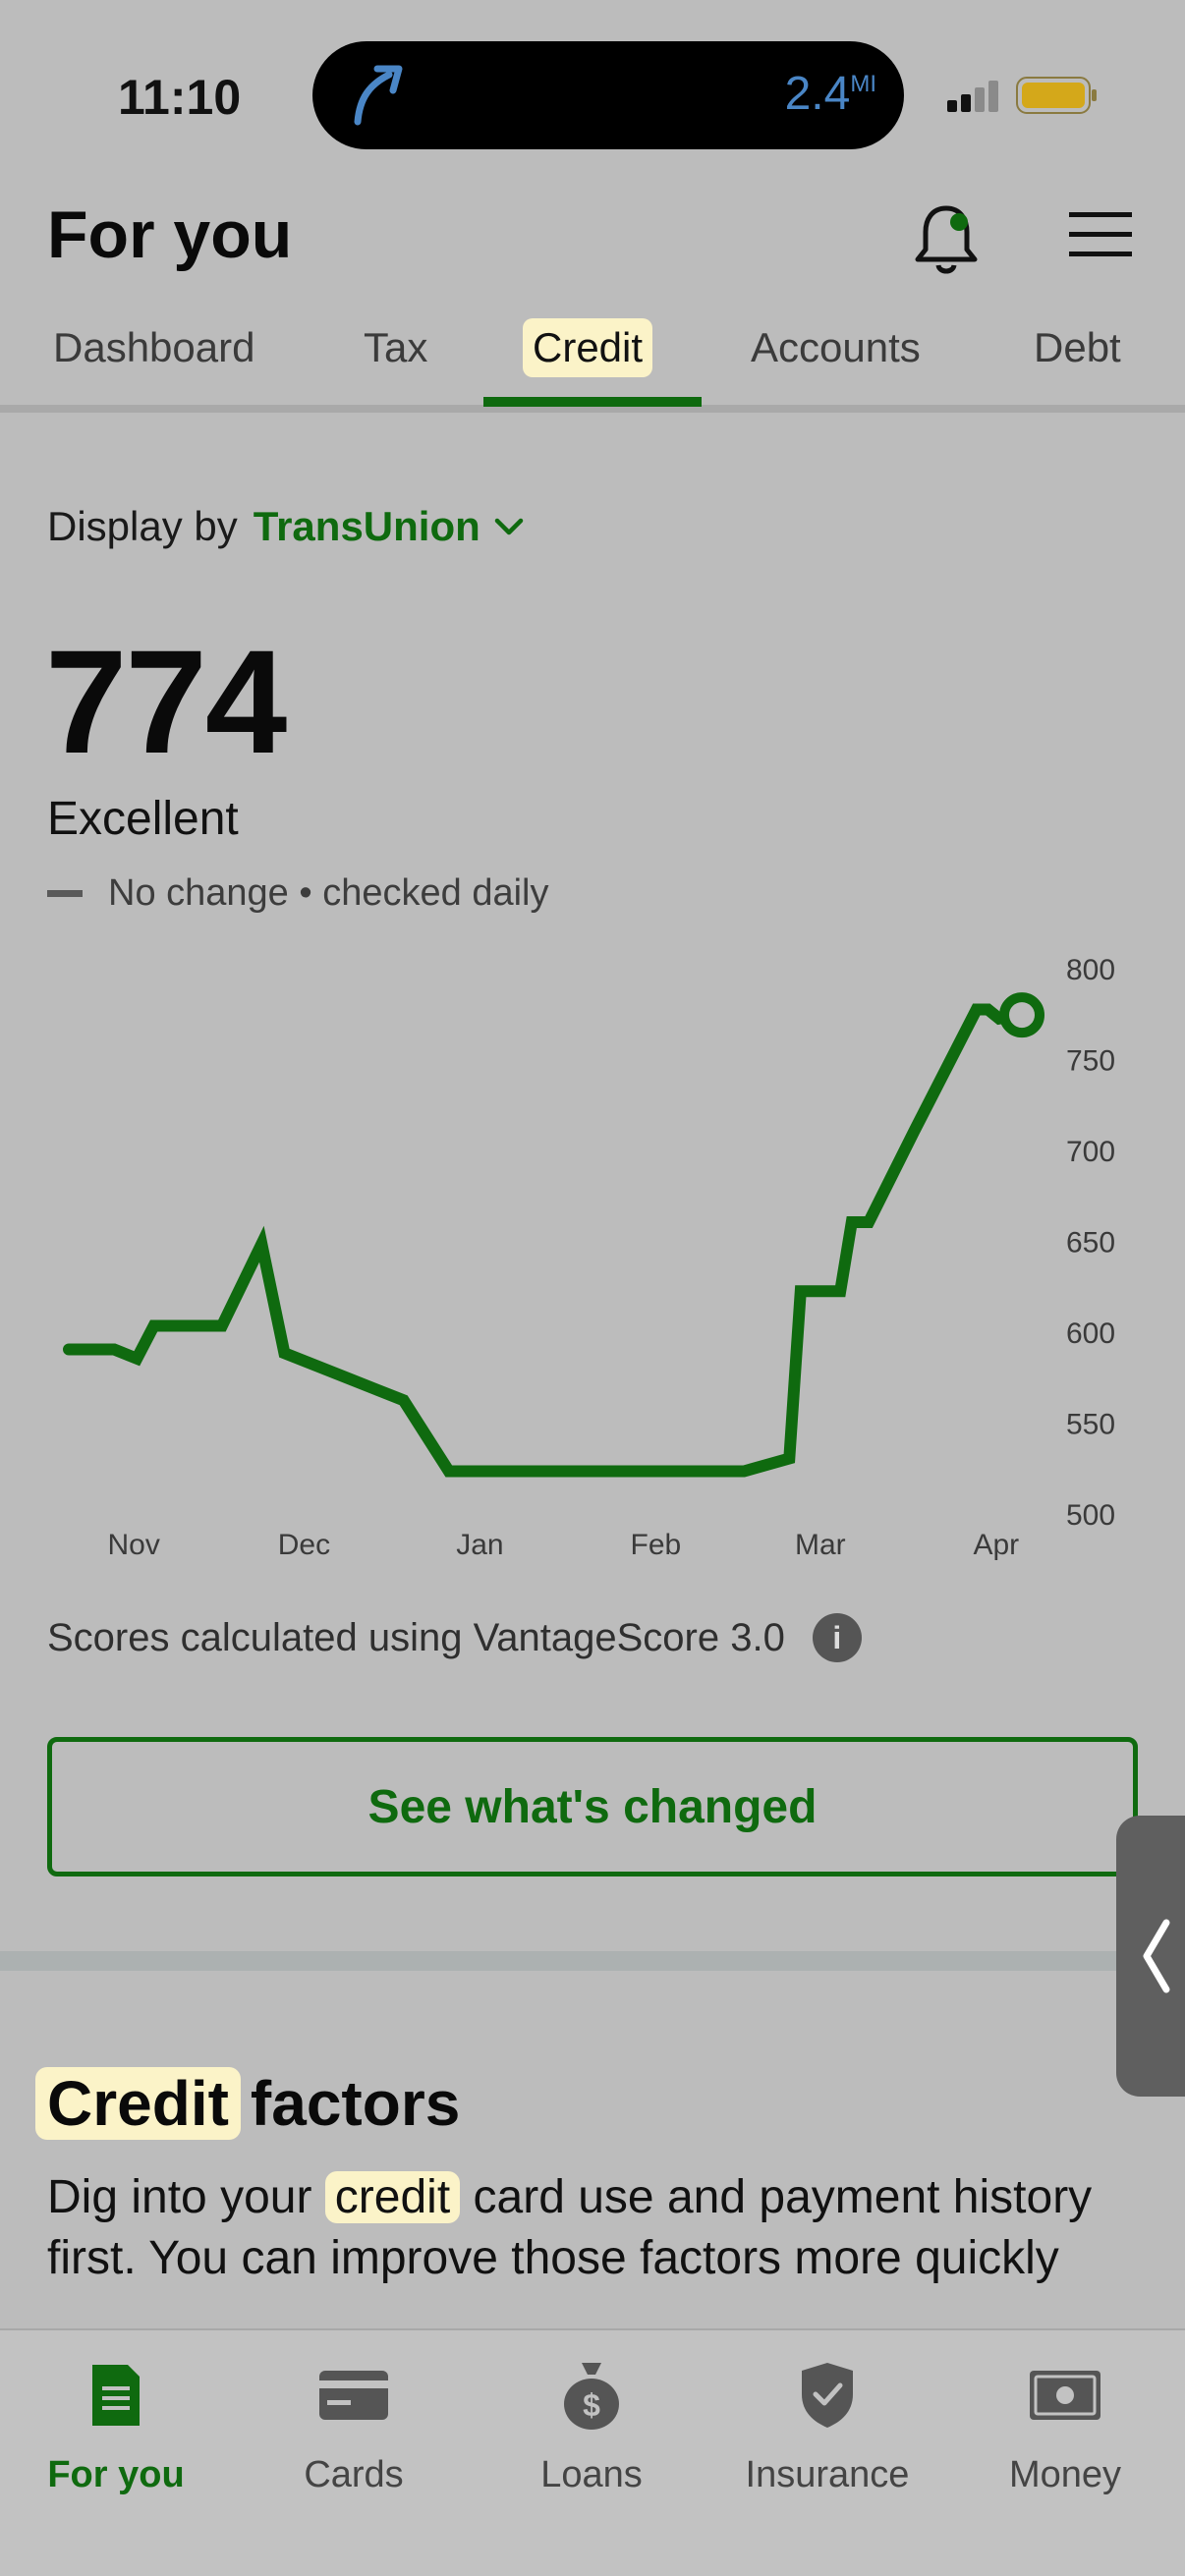 The image size is (1185, 2576). I want to click on x-tick-label: Feb, so click(656, 1545).